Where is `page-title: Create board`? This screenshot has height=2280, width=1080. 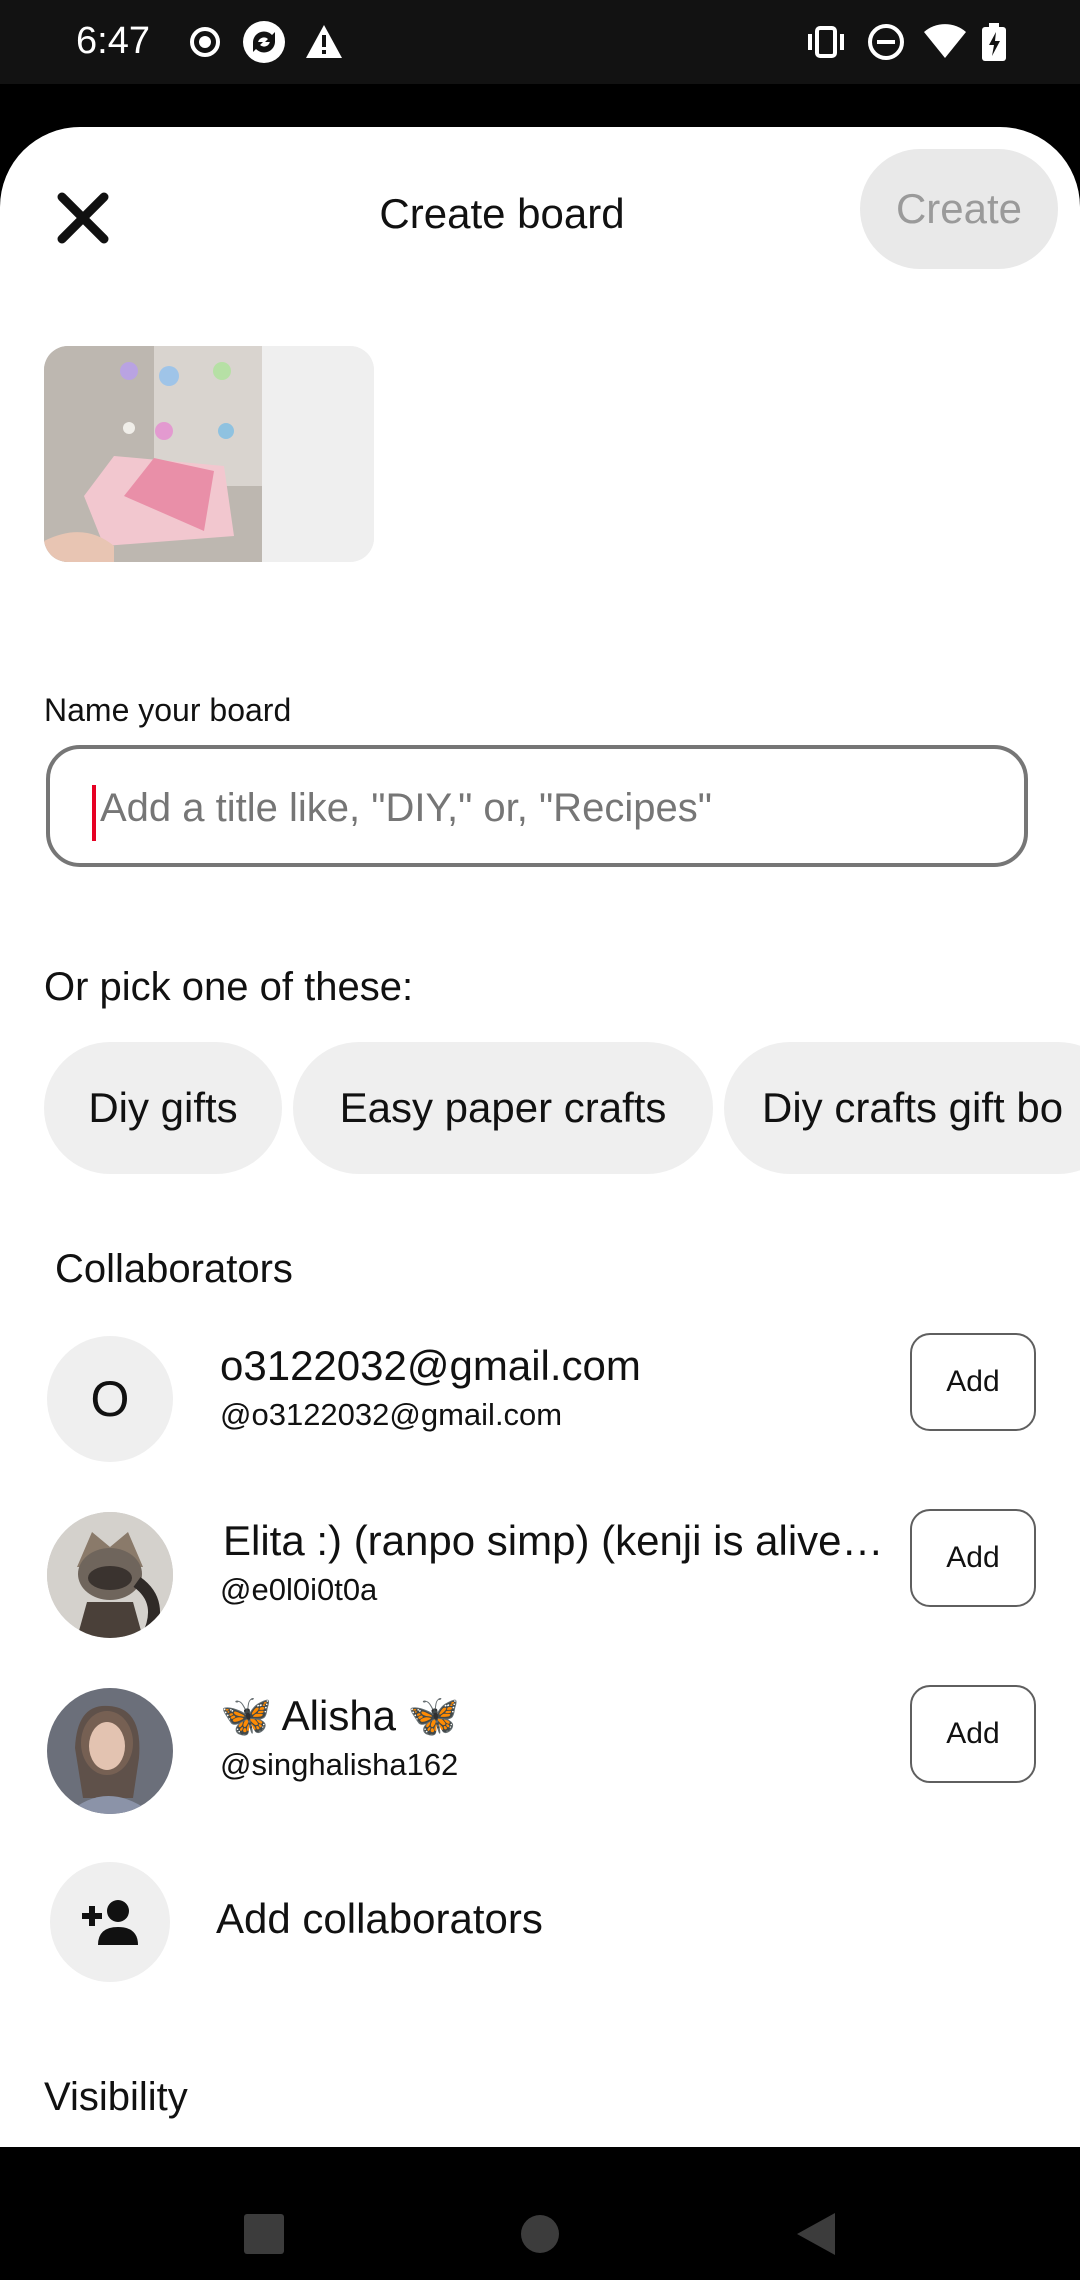
page-title: Create board is located at coordinates (502, 213).